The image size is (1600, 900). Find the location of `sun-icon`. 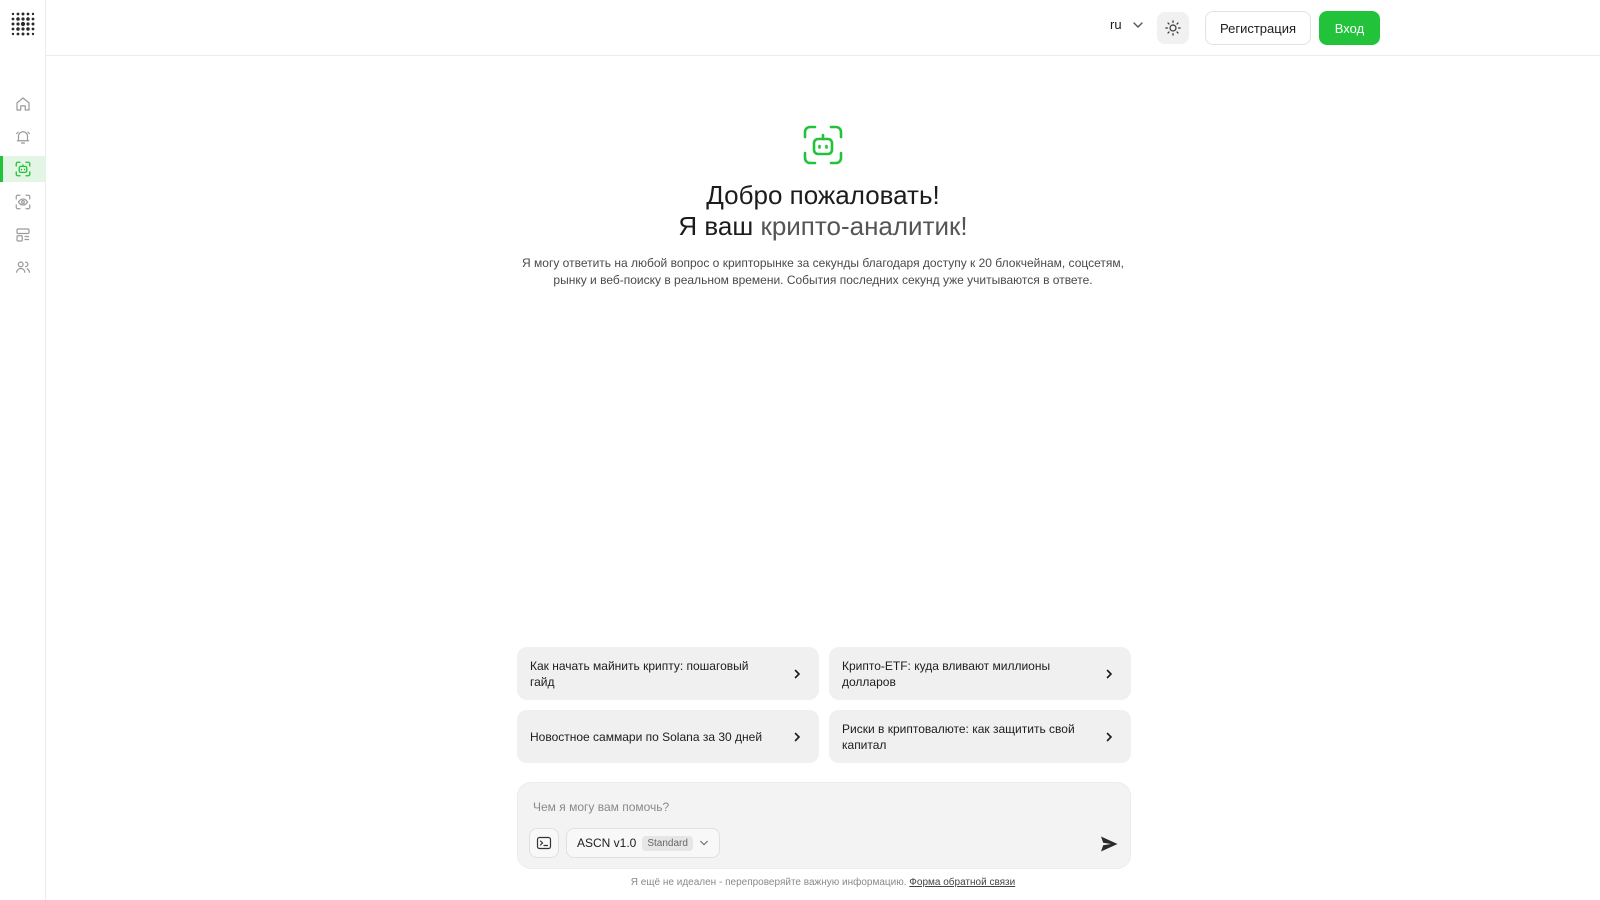

sun-icon is located at coordinates (1173, 28).